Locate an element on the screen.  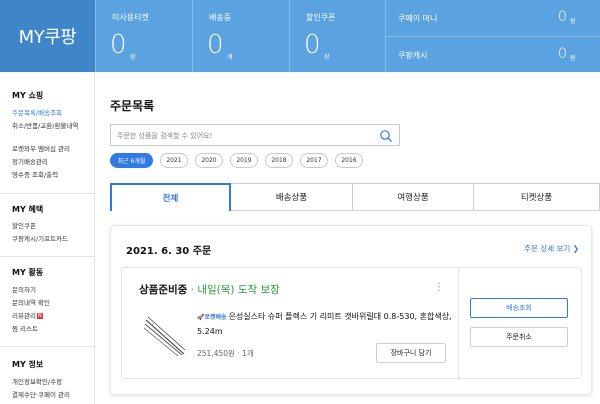
my-coupang-logo: MY쿠팡 is located at coordinates (47, 36).